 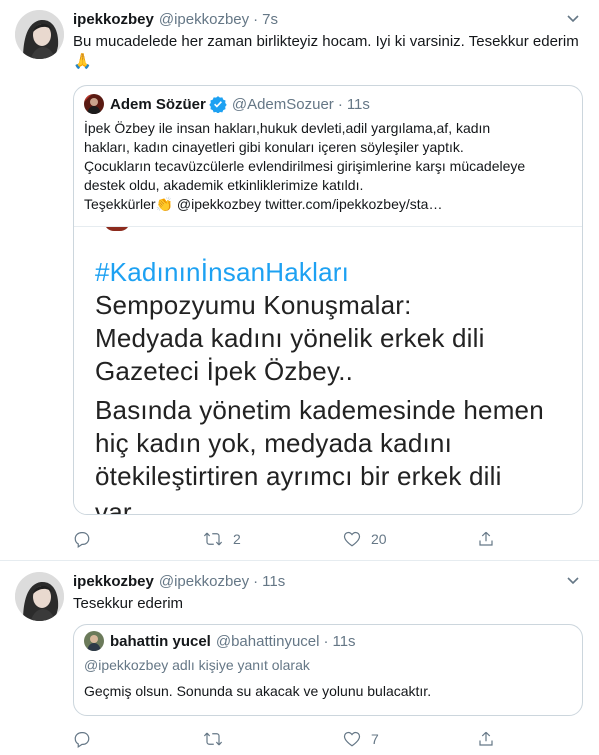 I want to click on media-text-line: hiç kadın yok, medyada kadını, so click(x=274, y=443).